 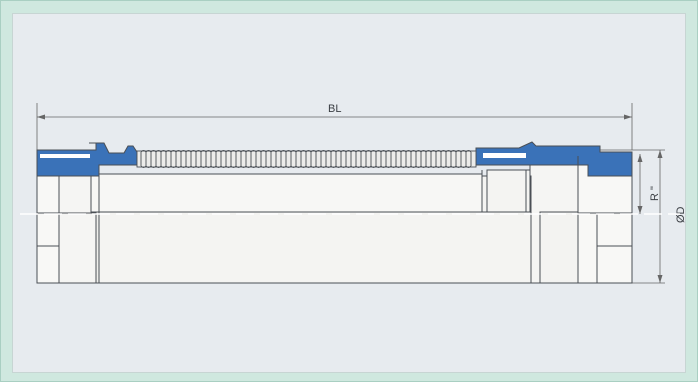 What do you see at coordinates (334, 109) in the screenshot?
I see `bl-label: BL` at bounding box center [334, 109].